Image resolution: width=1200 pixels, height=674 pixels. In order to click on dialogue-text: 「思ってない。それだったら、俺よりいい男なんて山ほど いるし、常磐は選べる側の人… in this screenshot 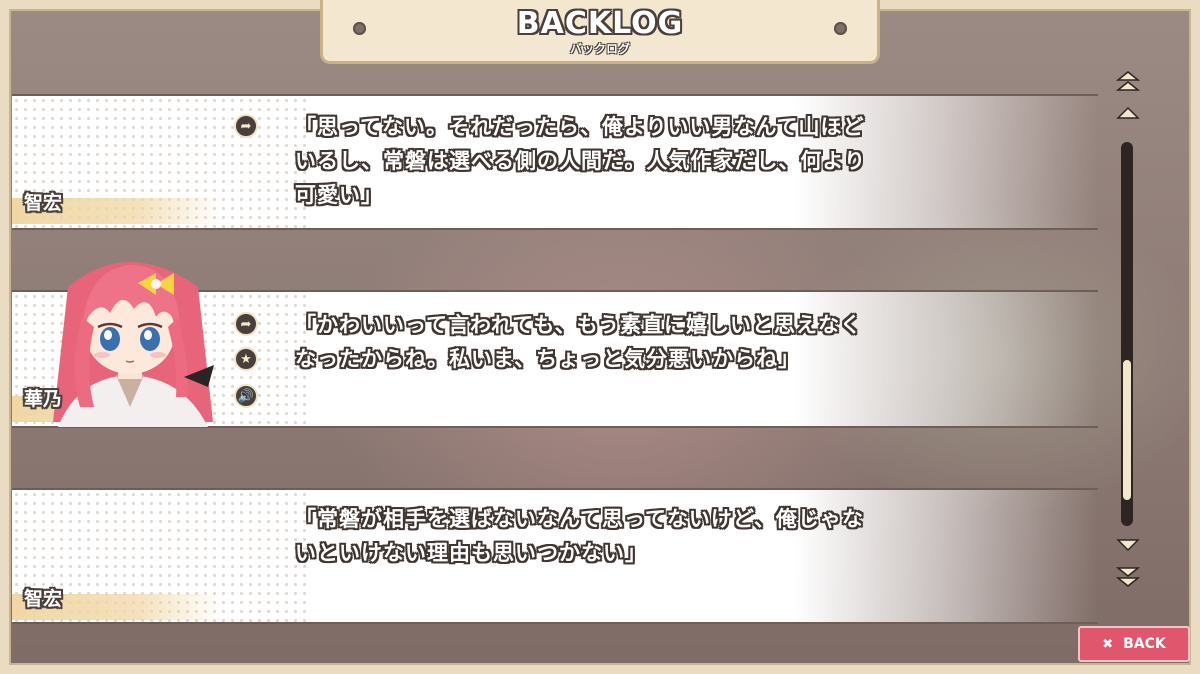, I will do `click(620, 161)`.